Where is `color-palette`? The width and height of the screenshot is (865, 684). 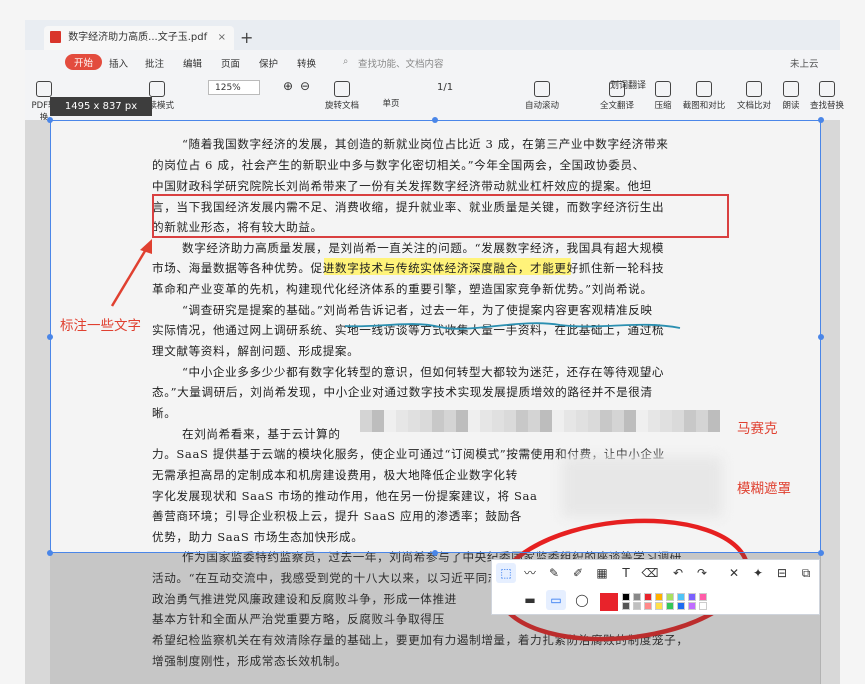
color-palette is located at coordinates (670, 602).